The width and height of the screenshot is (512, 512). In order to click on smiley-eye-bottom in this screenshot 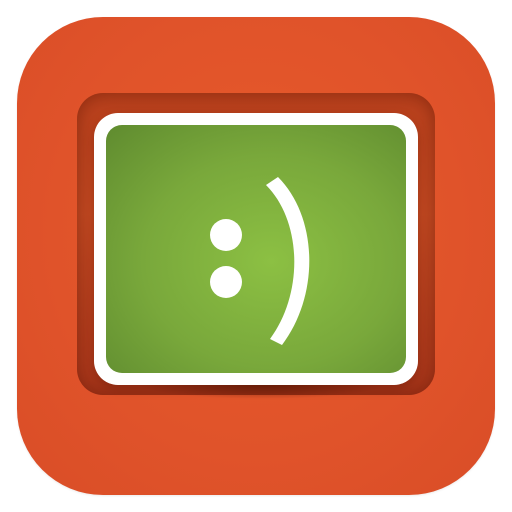, I will do `click(226, 282)`.